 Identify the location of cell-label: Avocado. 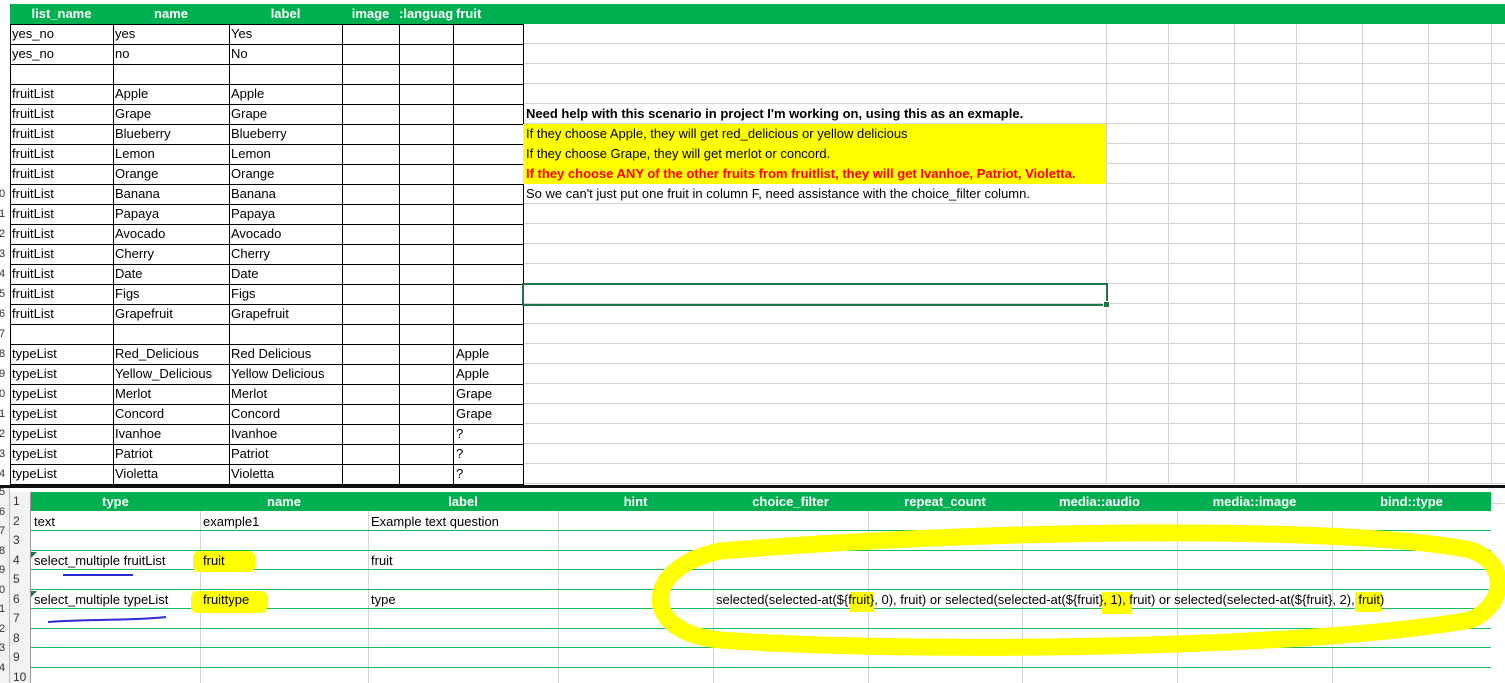
(256, 234).